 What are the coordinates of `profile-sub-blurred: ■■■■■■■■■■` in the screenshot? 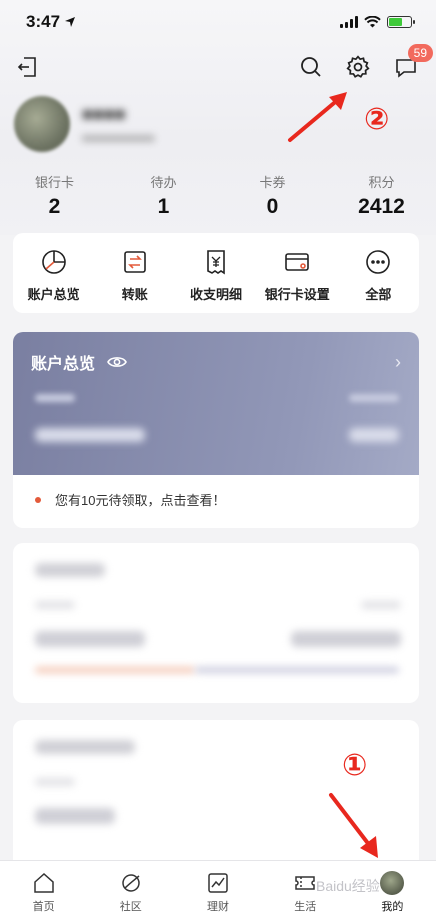 It's located at (118, 137).